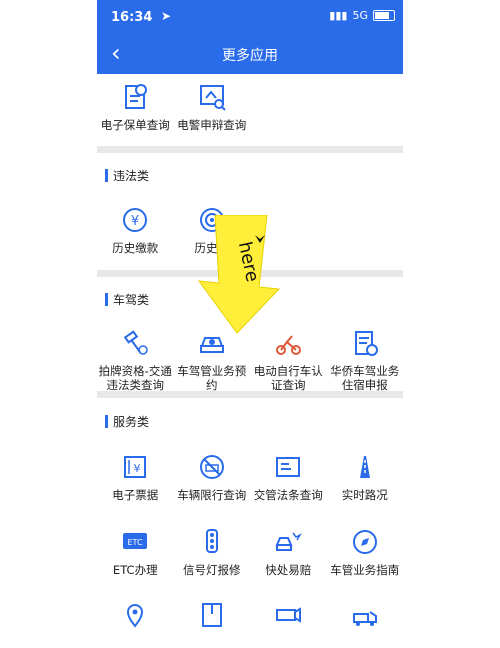 The width and height of the screenshot is (500, 648). I want to click on map-pin-icon, so click(135, 616).